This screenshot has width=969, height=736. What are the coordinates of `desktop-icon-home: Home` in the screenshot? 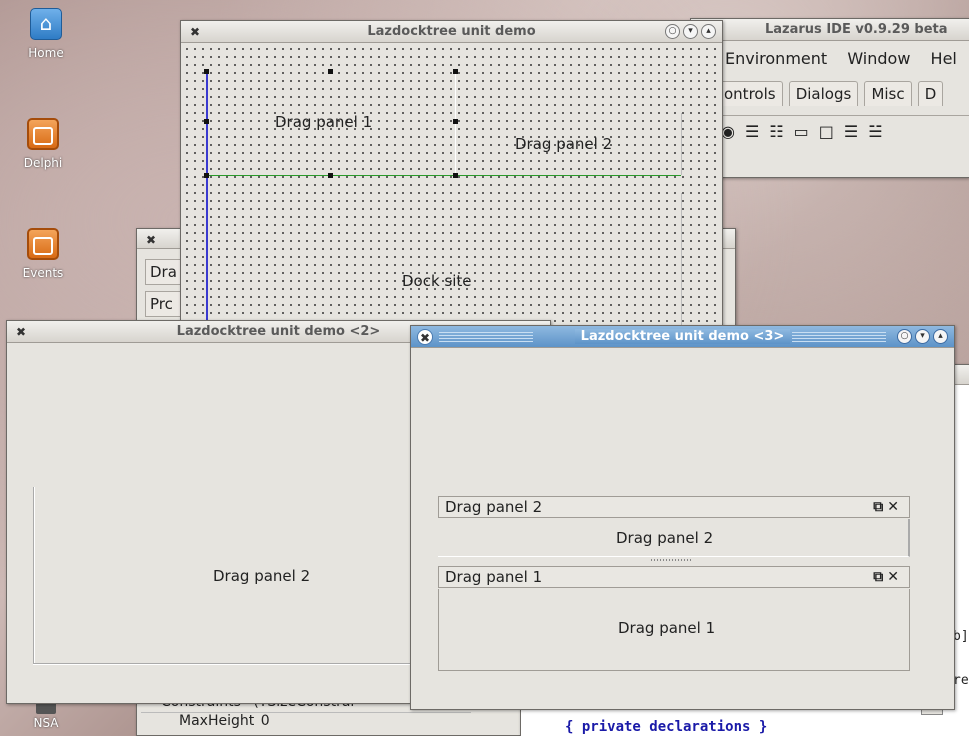 It's located at (46, 34).